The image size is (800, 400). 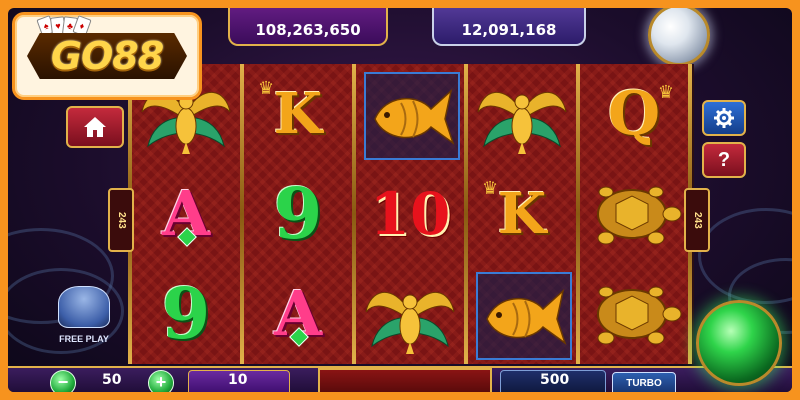 I want to click on grand-jackpot-value: 108,263,650, so click(x=308, y=30).